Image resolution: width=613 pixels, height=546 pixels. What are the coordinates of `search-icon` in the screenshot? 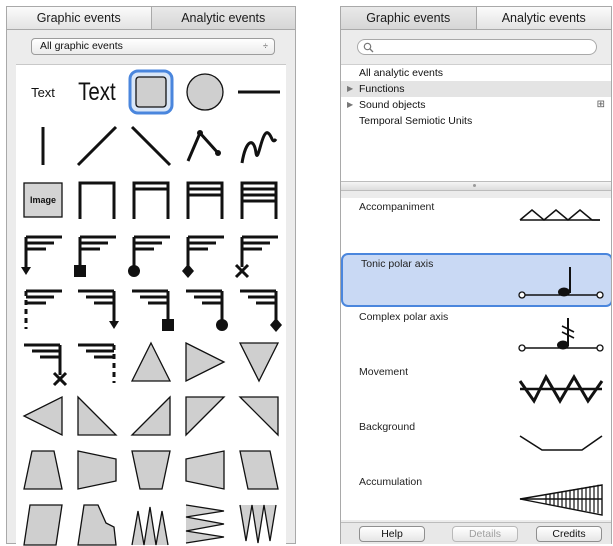 It's located at (368, 47).